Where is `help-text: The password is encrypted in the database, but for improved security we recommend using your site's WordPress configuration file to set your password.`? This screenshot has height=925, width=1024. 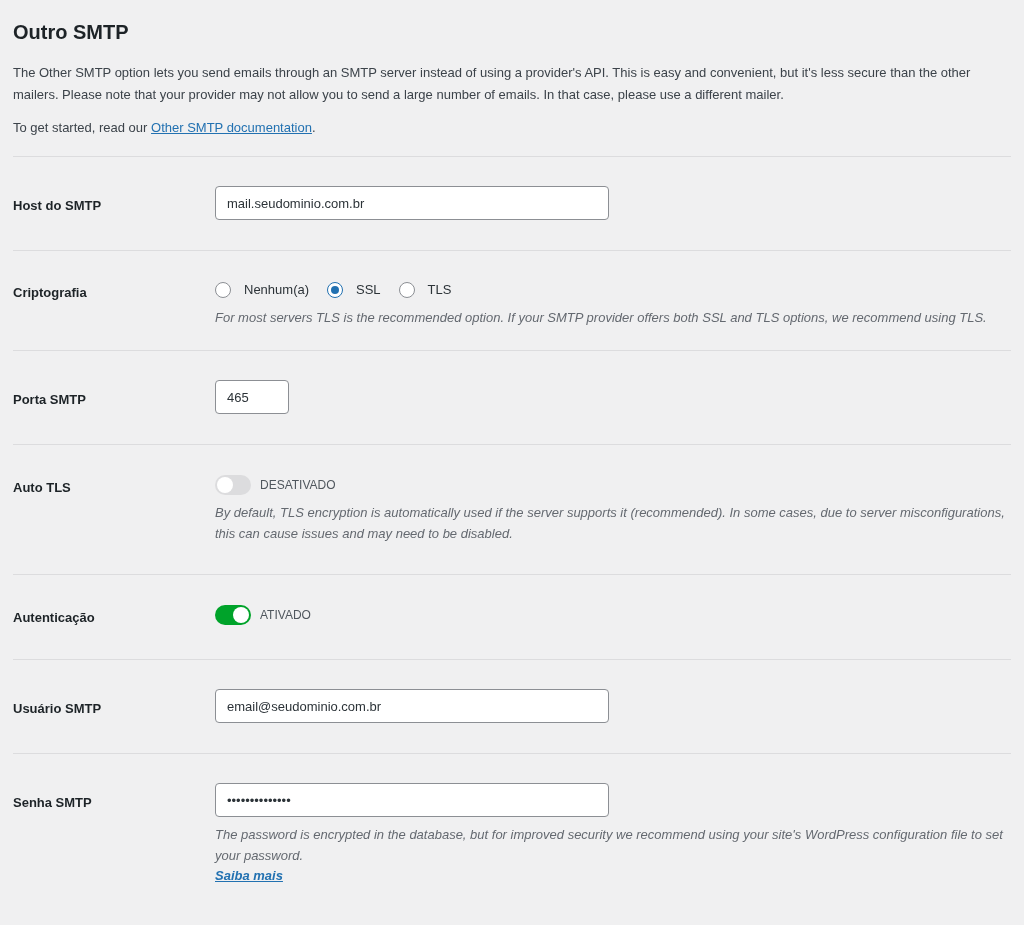 help-text: The password is encrypted in the database, but for improved security we recommend using your site's WordPress configuration file to set your password. is located at coordinates (610, 845).